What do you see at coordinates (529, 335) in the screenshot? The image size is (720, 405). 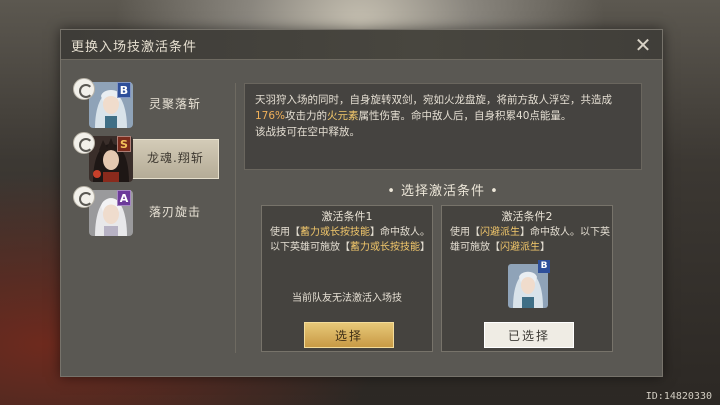 I see `selected-button: 已选择` at bounding box center [529, 335].